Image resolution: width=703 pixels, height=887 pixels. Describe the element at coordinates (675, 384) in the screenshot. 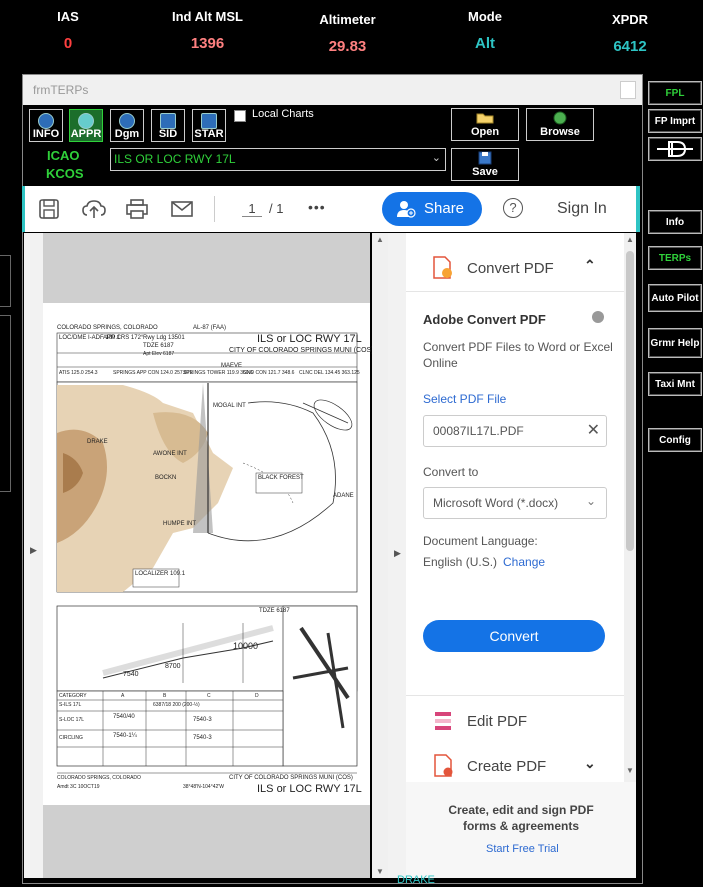

I see `taxi-mnt-button: Taxi Mnt` at that location.